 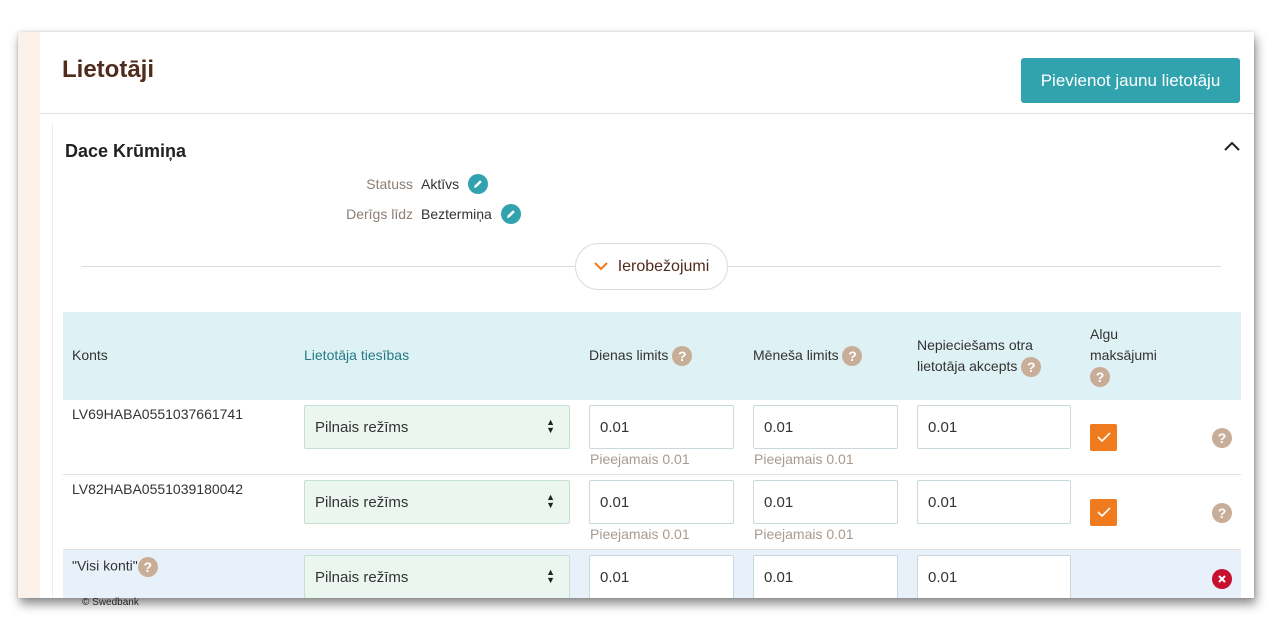 What do you see at coordinates (1130, 80) in the screenshot?
I see `add-user-button: Pievienot jaunu lietotāju` at bounding box center [1130, 80].